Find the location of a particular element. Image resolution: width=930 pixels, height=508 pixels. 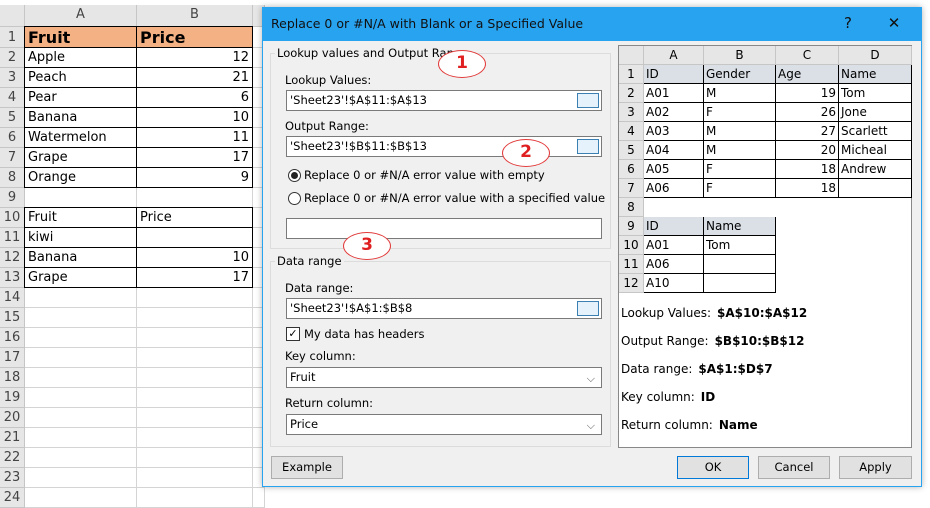

example-button: Example is located at coordinates (307, 467).